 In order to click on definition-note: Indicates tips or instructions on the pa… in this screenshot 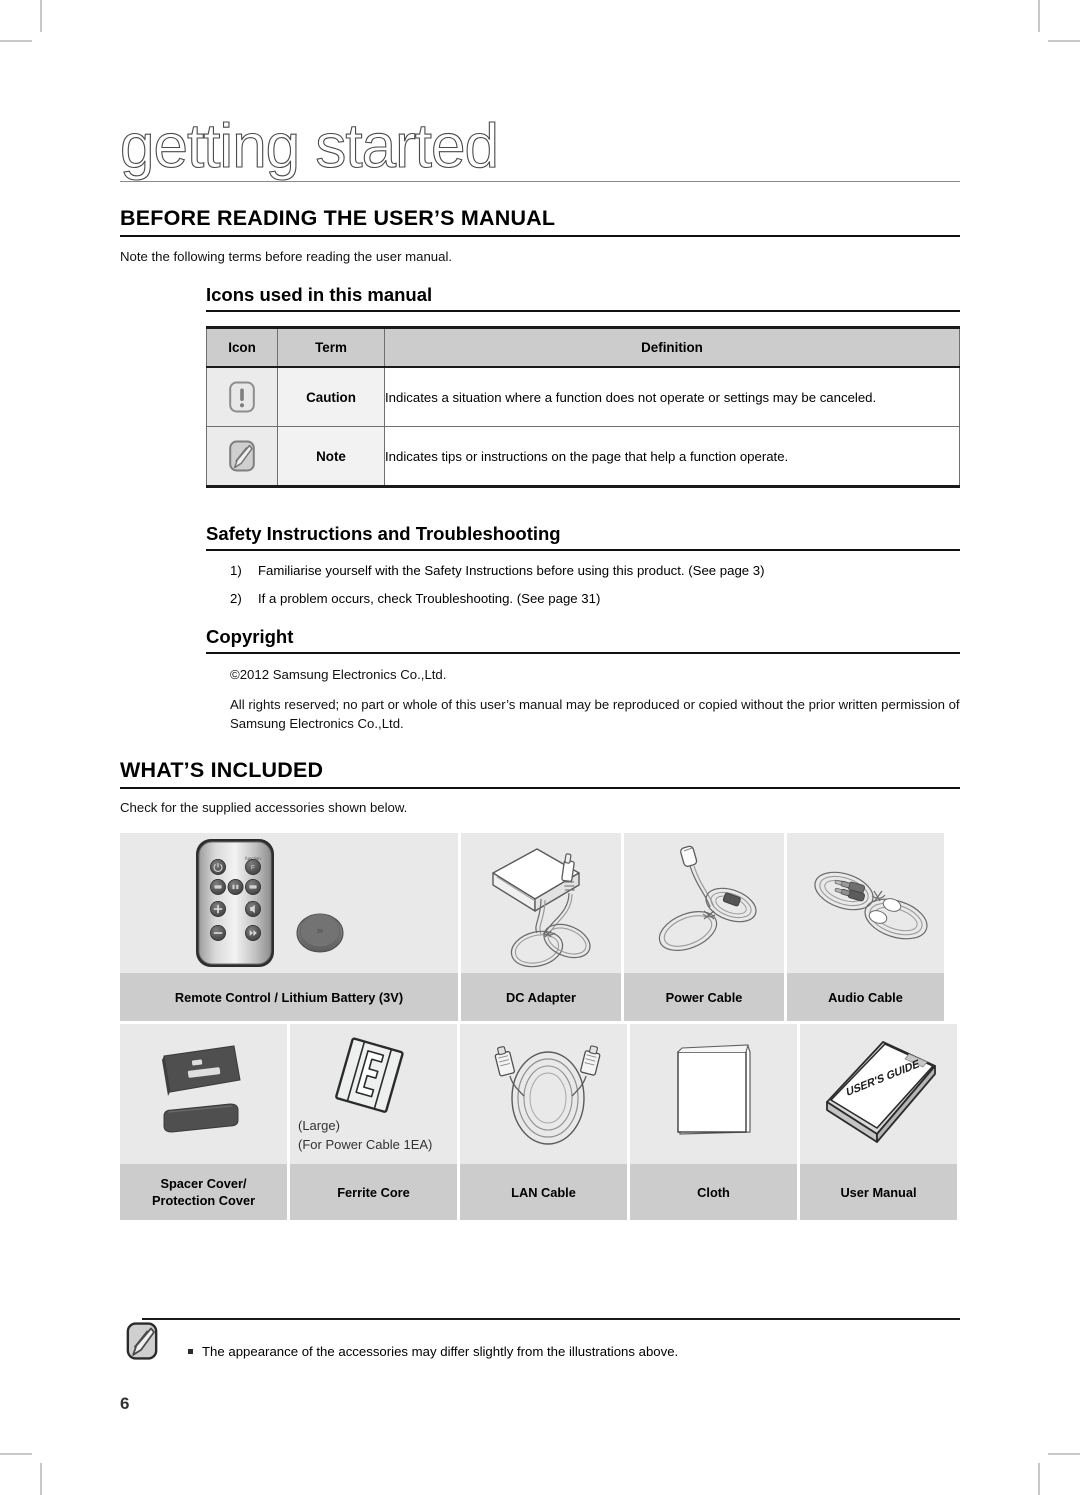, I will do `click(672, 456)`.